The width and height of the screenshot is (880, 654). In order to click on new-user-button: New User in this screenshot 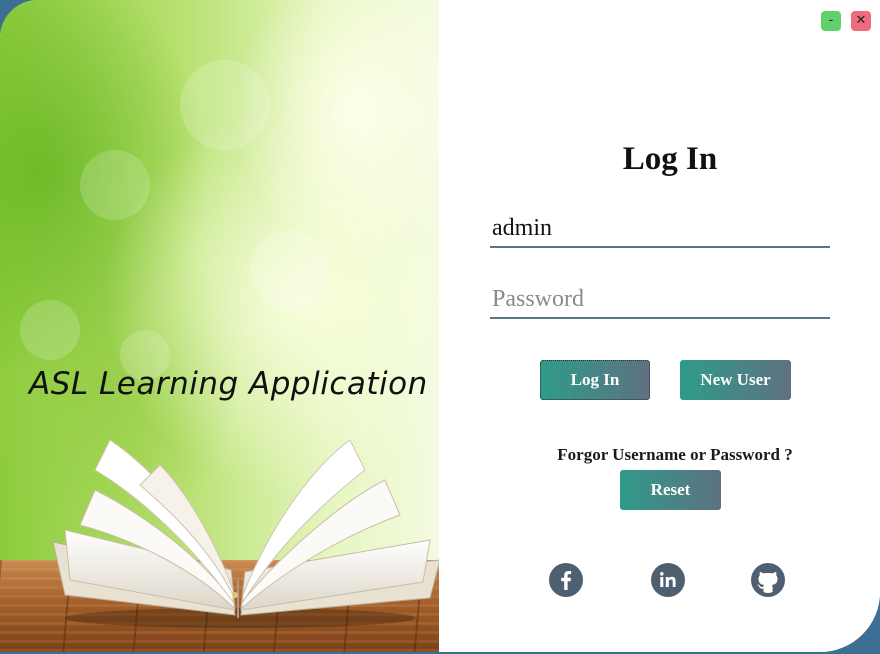, I will do `click(735, 380)`.